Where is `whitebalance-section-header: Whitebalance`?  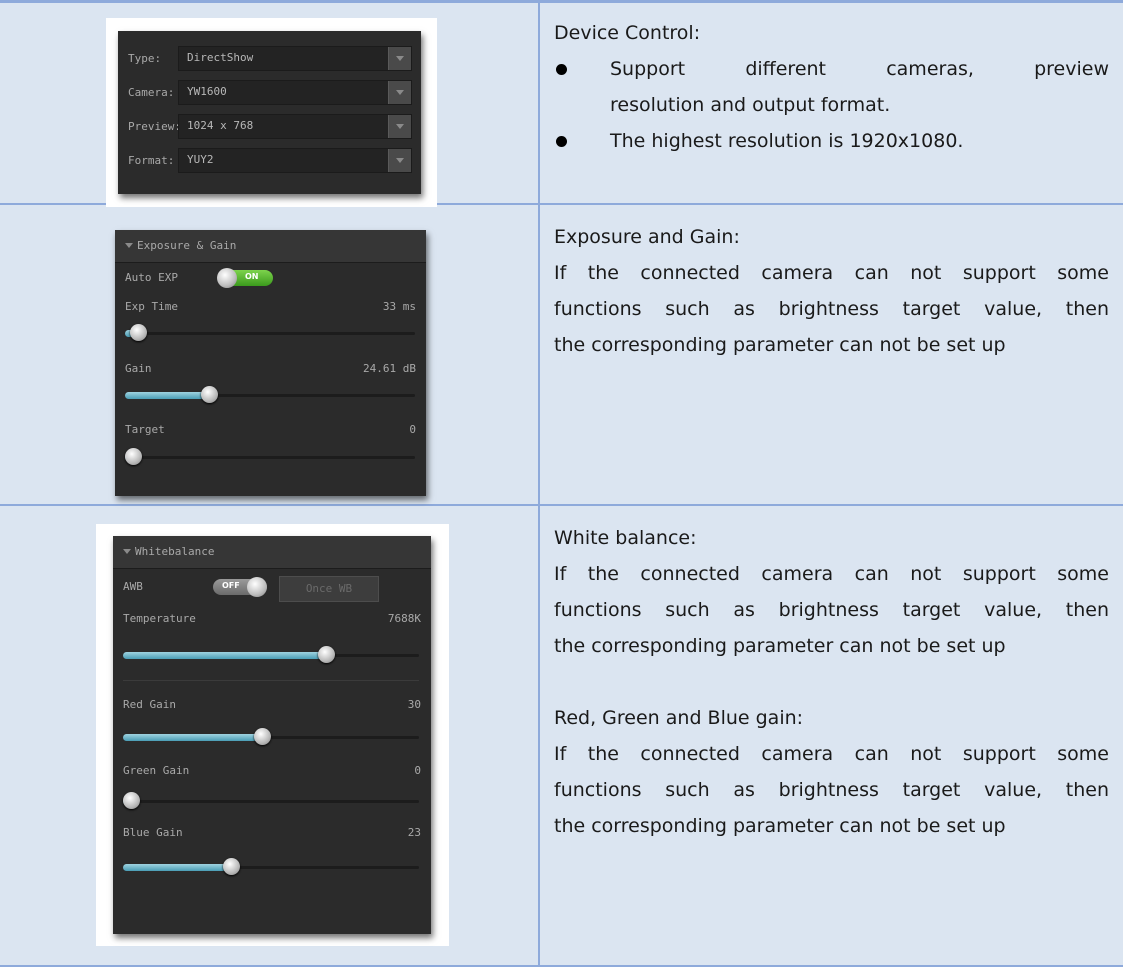 whitebalance-section-header: Whitebalance is located at coordinates (272, 552).